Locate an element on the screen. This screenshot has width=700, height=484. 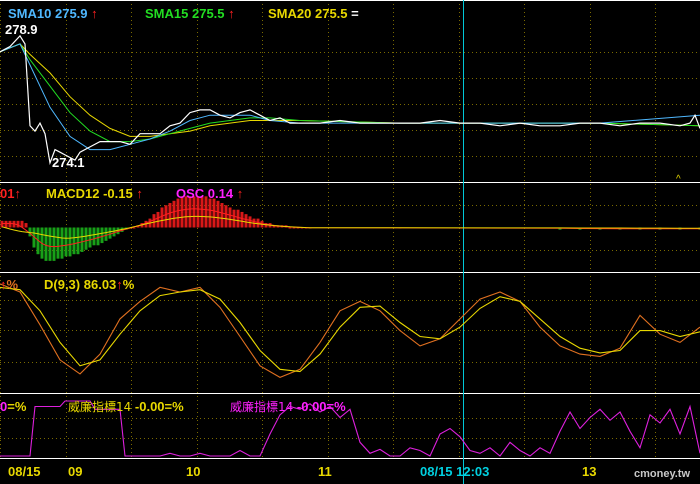
sma15-label: SMA15 is located at coordinates (167, 13).